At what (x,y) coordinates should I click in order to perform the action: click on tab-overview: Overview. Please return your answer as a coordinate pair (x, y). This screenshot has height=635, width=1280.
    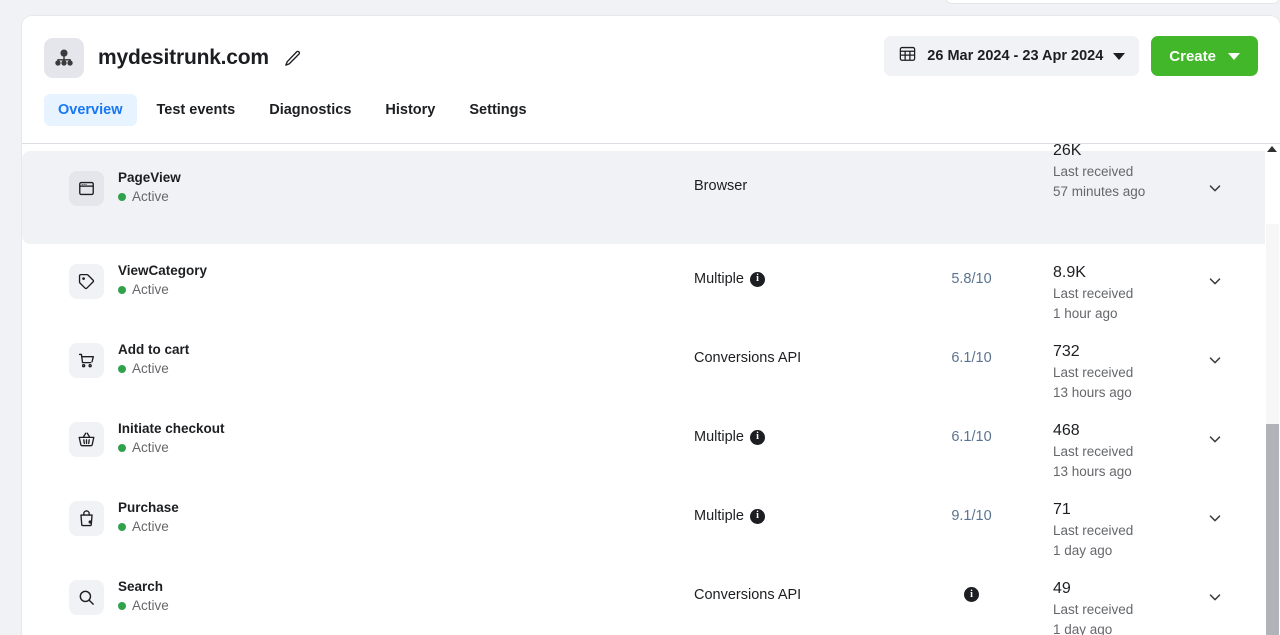
    Looking at the image, I should click on (90, 110).